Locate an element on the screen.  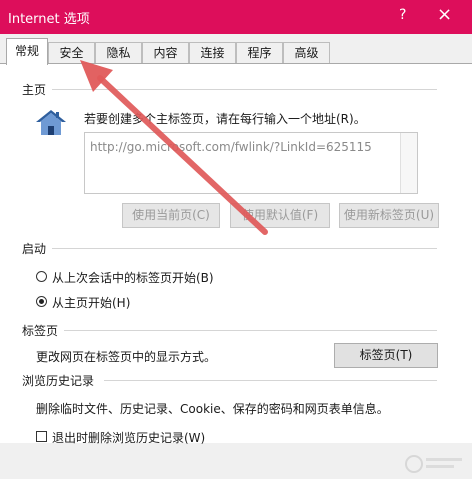
annotation-arrow is located at coordinates (174, 147).